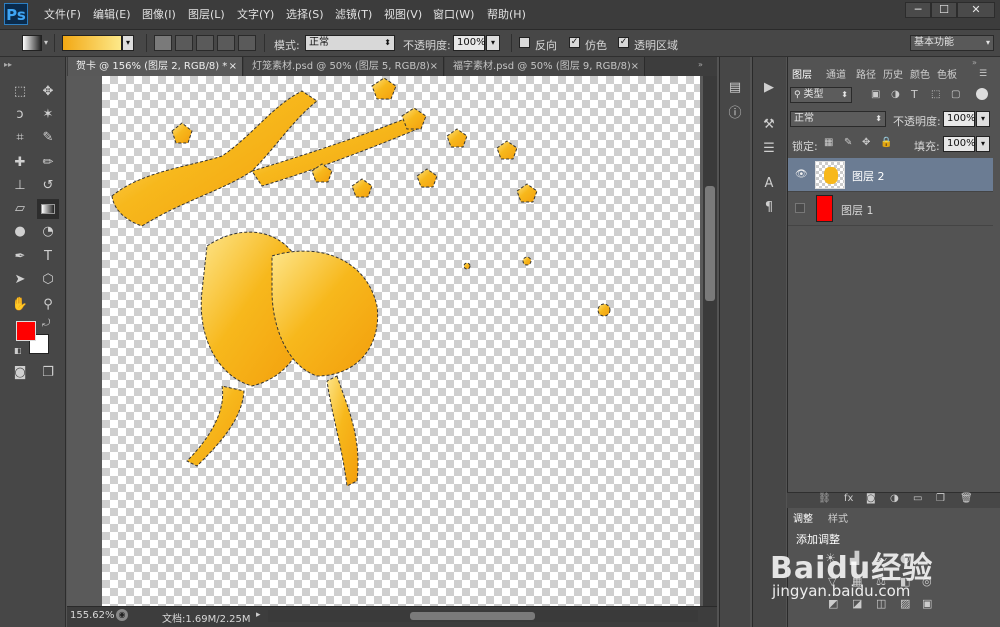  What do you see at coordinates (20, 92) in the screenshot?
I see `marquee-tool-icon: ⬚` at bounding box center [20, 92].